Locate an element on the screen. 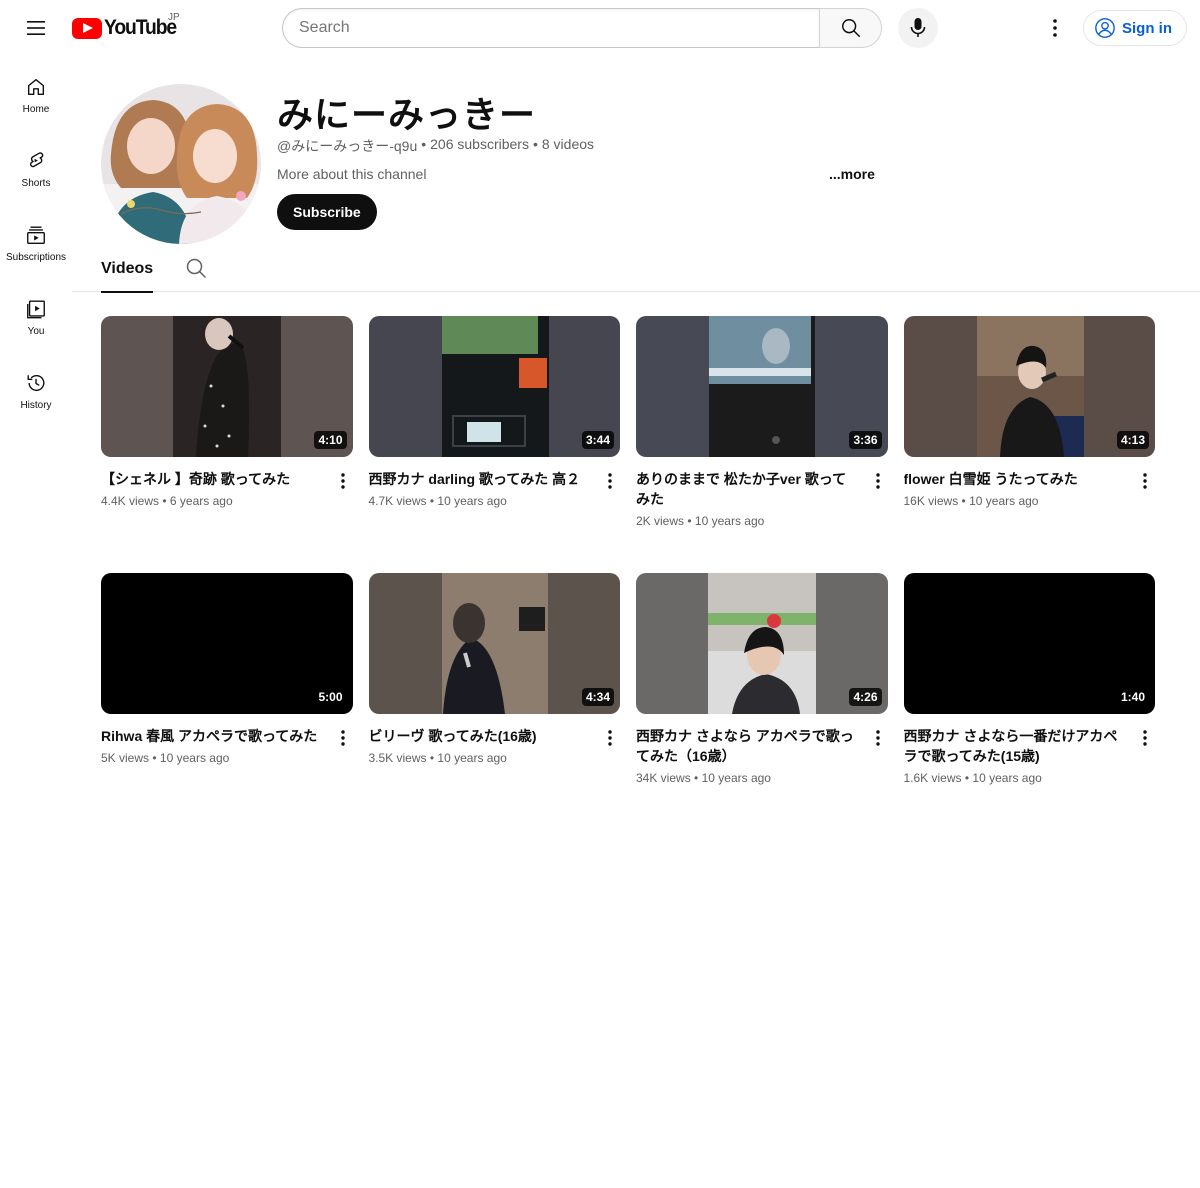 This screenshot has height=1188, width=1200. video-thumbnail: 4:13 is located at coordinates (1029, 386).